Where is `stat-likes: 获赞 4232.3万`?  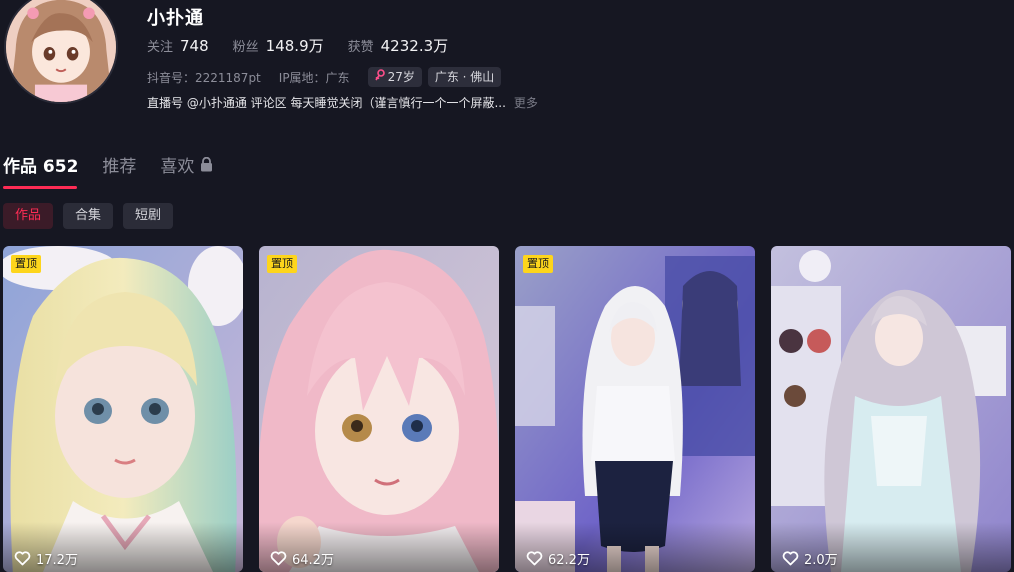 stat-likes: 获赞 4232.3万 is located at coordinates (398, 45).